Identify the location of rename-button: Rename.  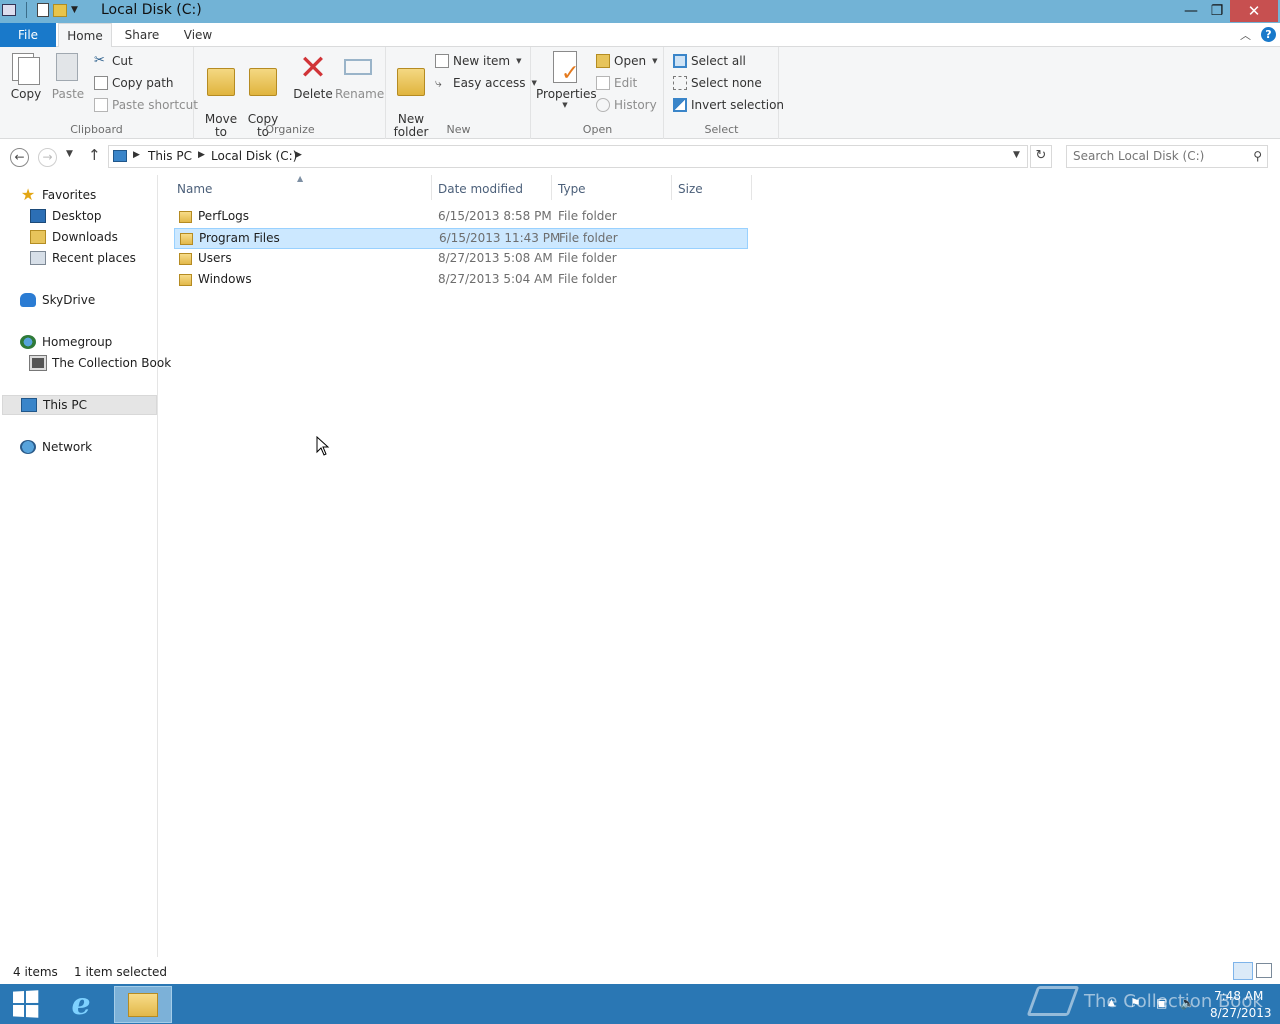
(359, 76).